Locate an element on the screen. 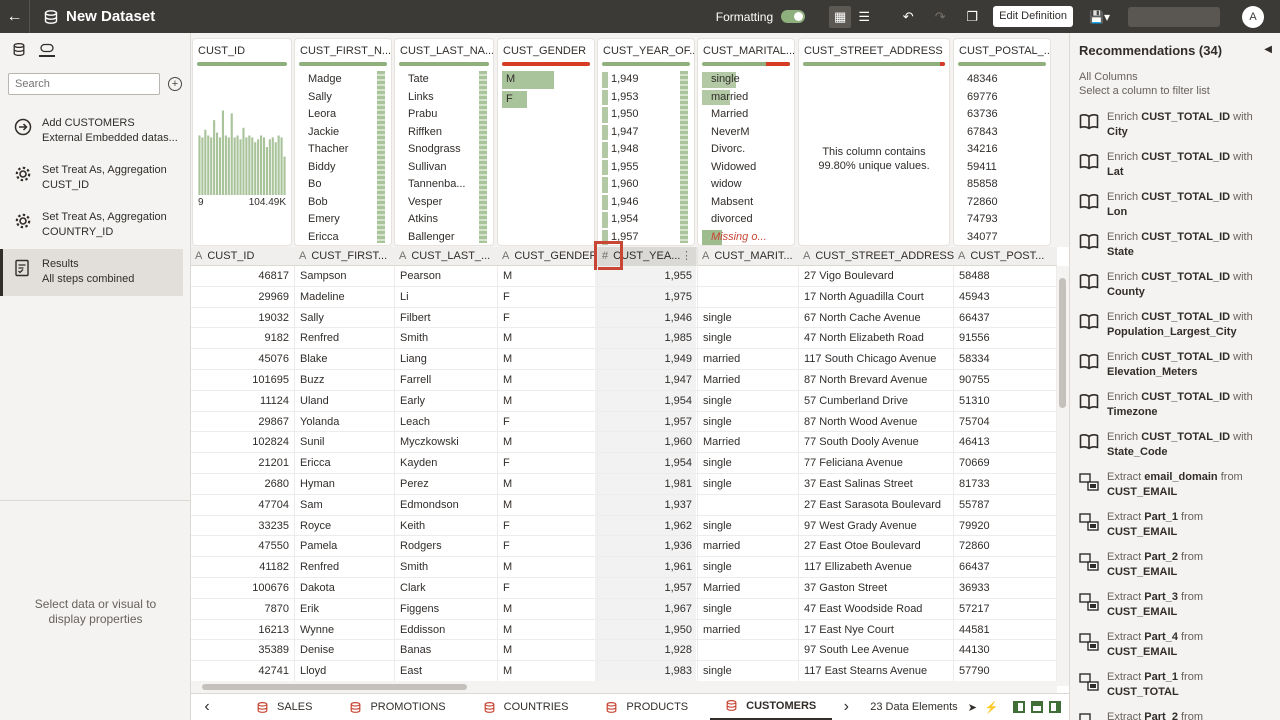 Image resolution: width=1280 pixels, height=720 pixels. profile-value: widow is located at coordinates (746, 185).